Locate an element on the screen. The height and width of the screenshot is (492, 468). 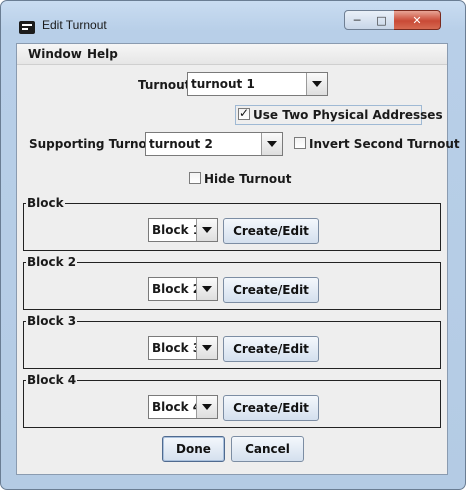
invert-second-turnout-label: Invert Second Turnout is located at coordinates (384, 144).